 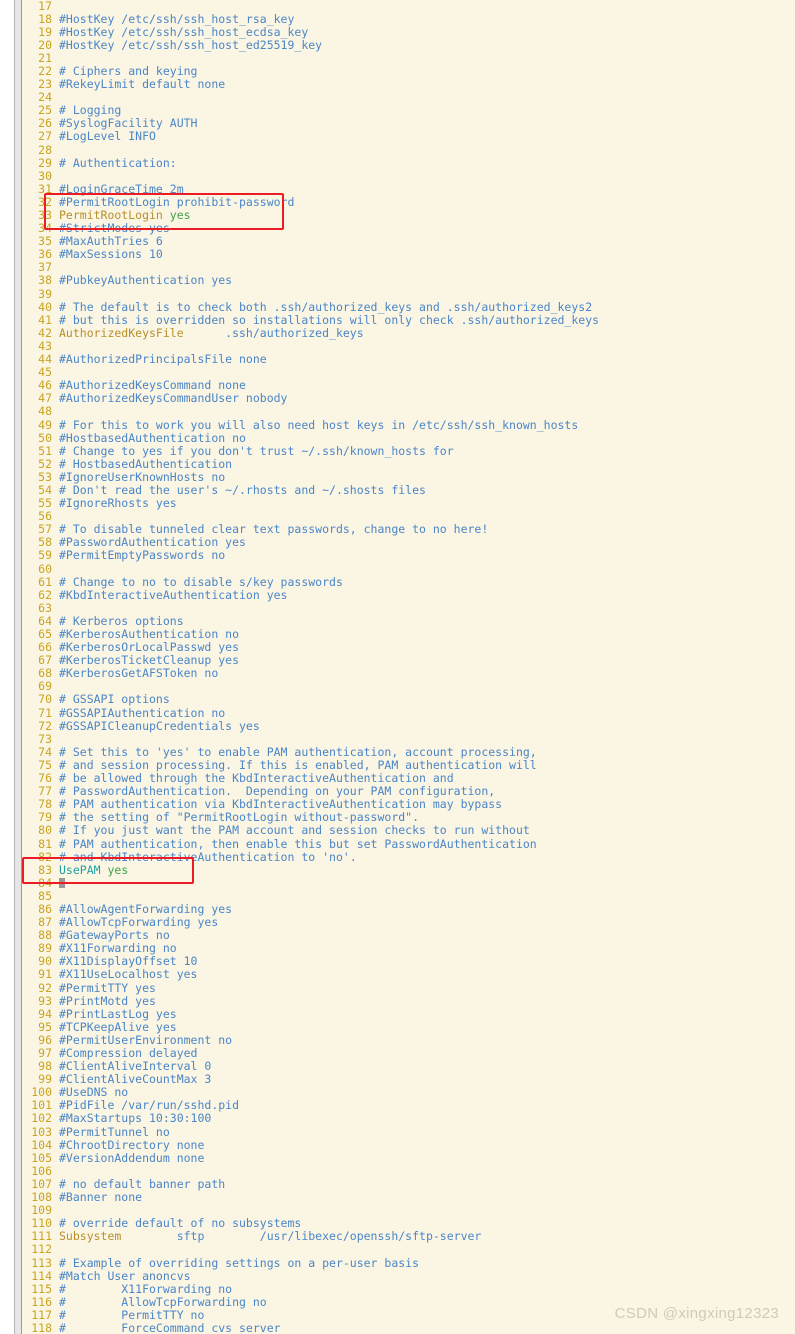 What do you see at coordinates (408, 882) in the screenshot?
I see `code-line: 84` at bounding box center [408, 882].